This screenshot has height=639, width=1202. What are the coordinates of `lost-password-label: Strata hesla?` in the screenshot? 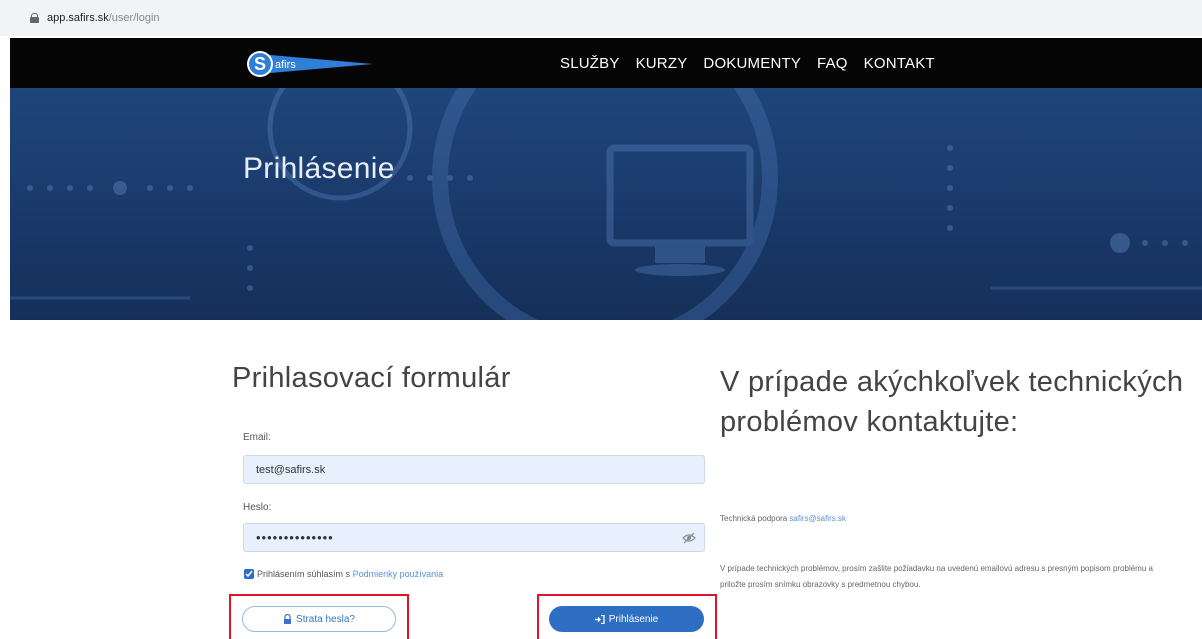 It's located at (325, 619).